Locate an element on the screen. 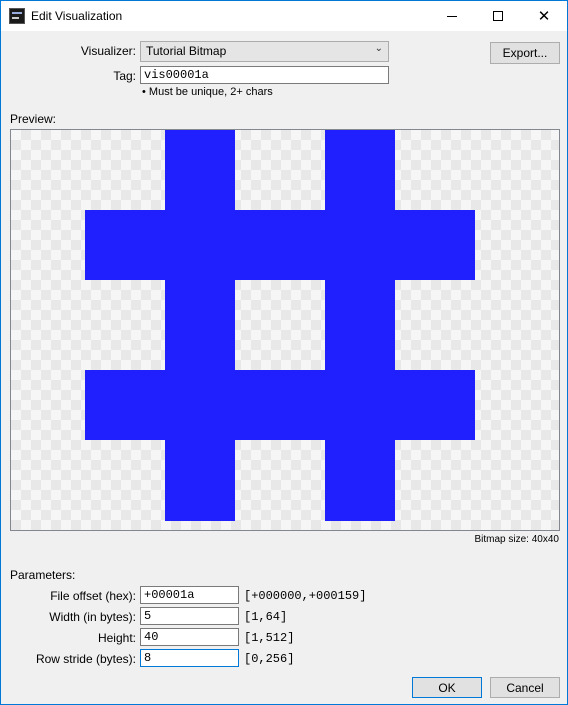 The image size is (568, 705). chevron-down-icon: ⌄ is located at coordinates (378, 48).